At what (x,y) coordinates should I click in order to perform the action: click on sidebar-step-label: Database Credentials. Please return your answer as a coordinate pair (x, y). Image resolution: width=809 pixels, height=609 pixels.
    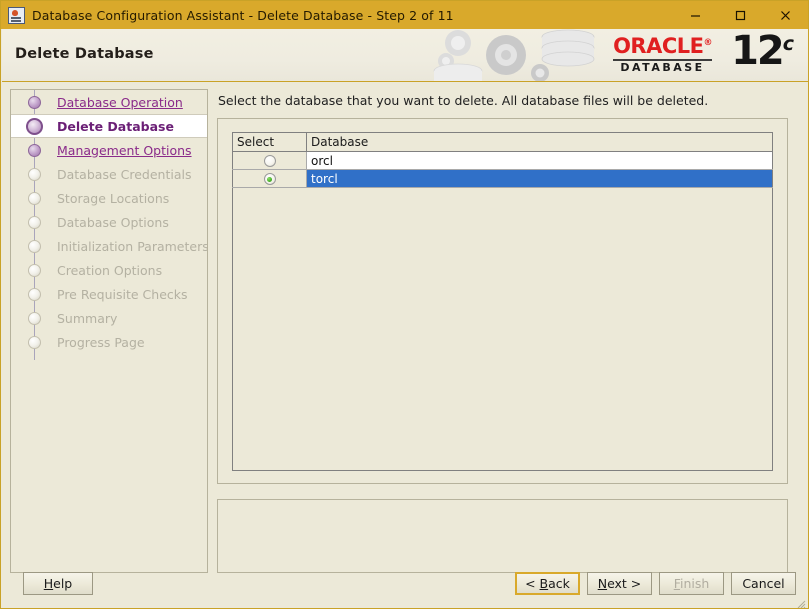
    Looking at the image, I should click on (124, 174).